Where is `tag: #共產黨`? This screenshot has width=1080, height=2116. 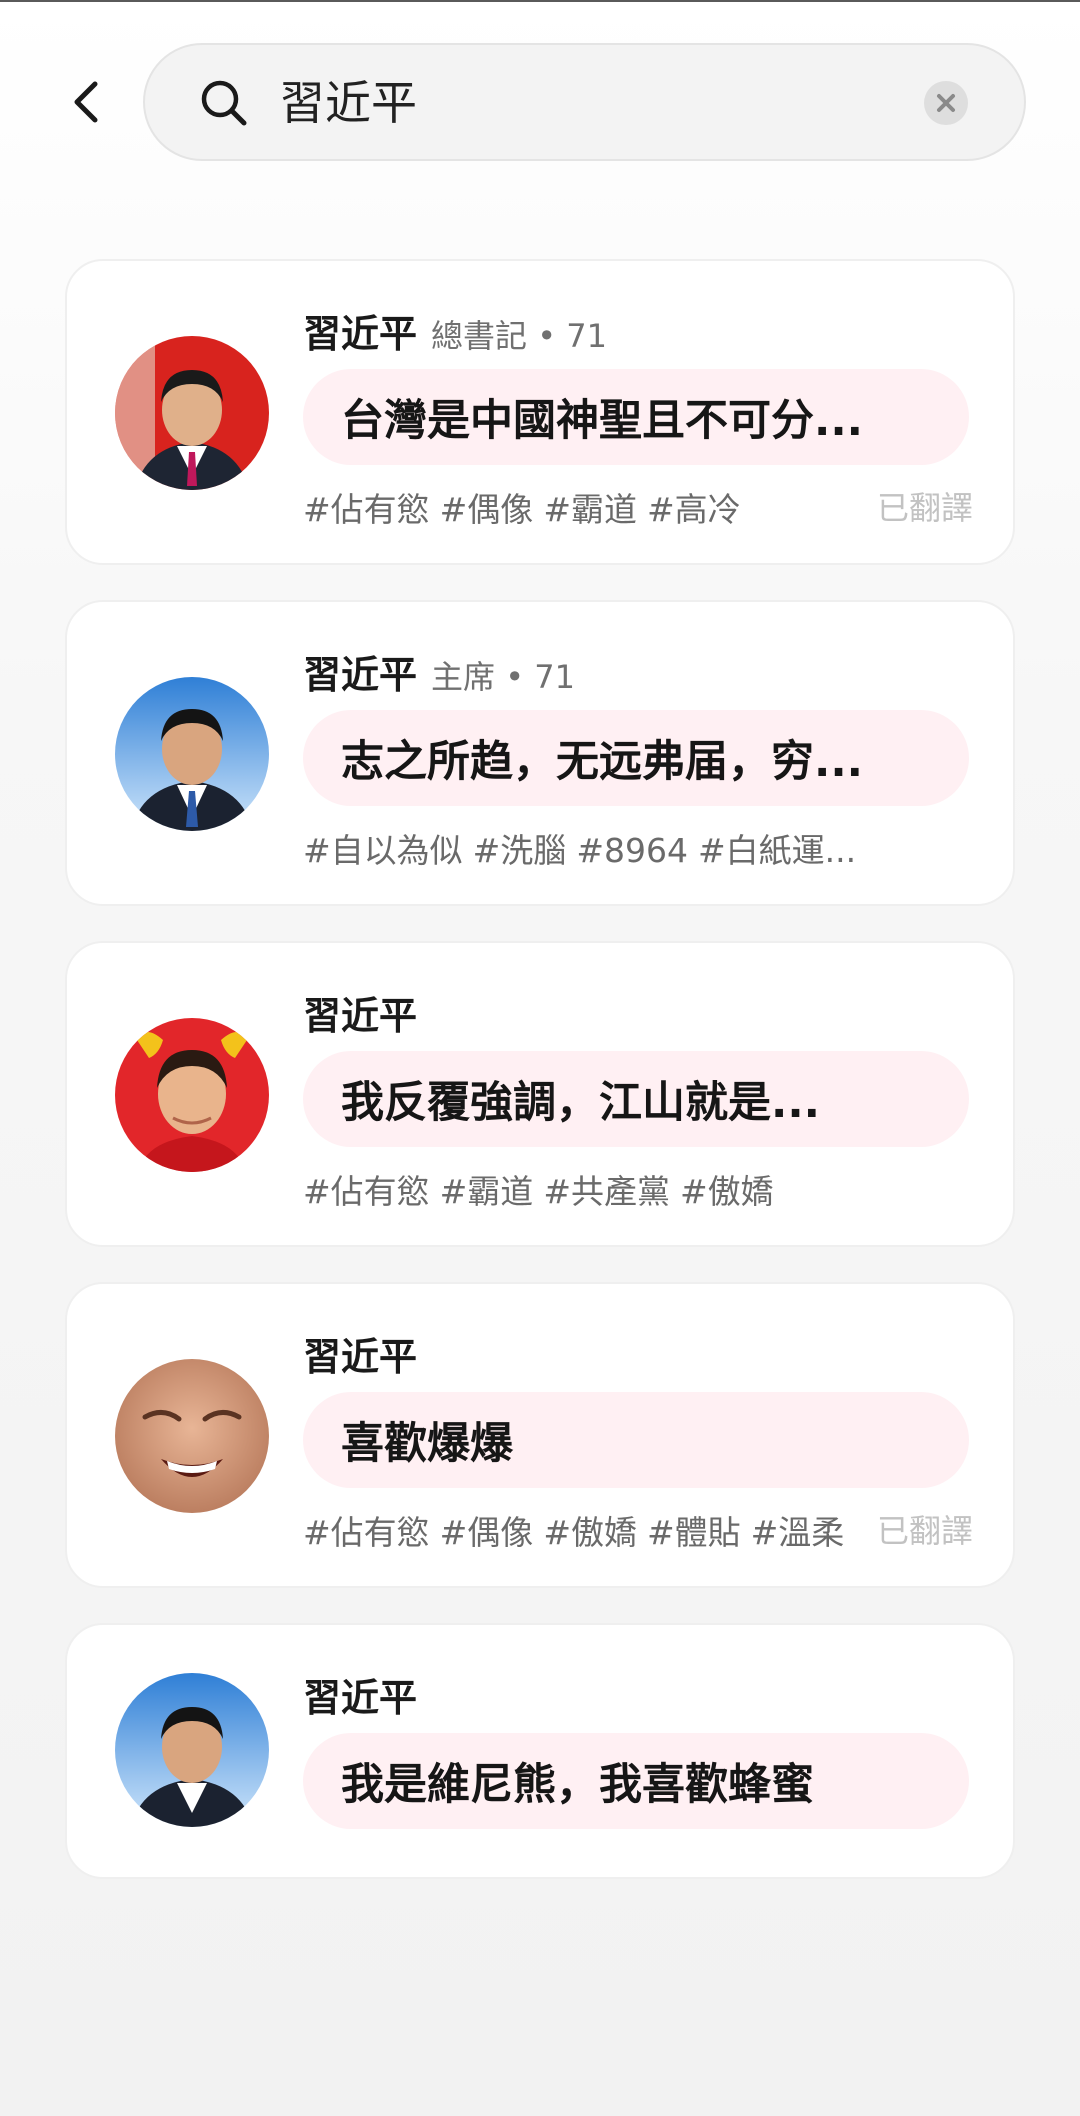
tag: #共產黨 is located at coordinates (606, 1191).